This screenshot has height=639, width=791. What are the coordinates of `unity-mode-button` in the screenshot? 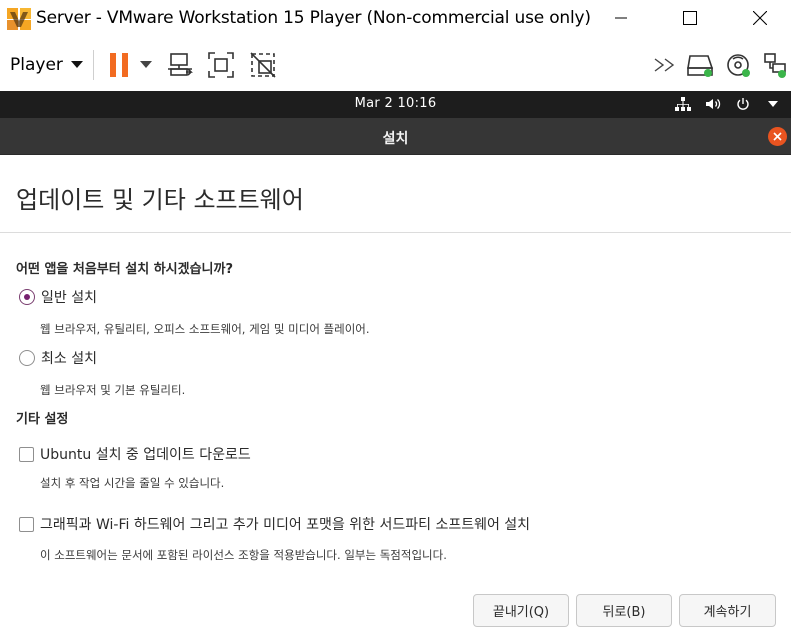 It's located at (263, 65).